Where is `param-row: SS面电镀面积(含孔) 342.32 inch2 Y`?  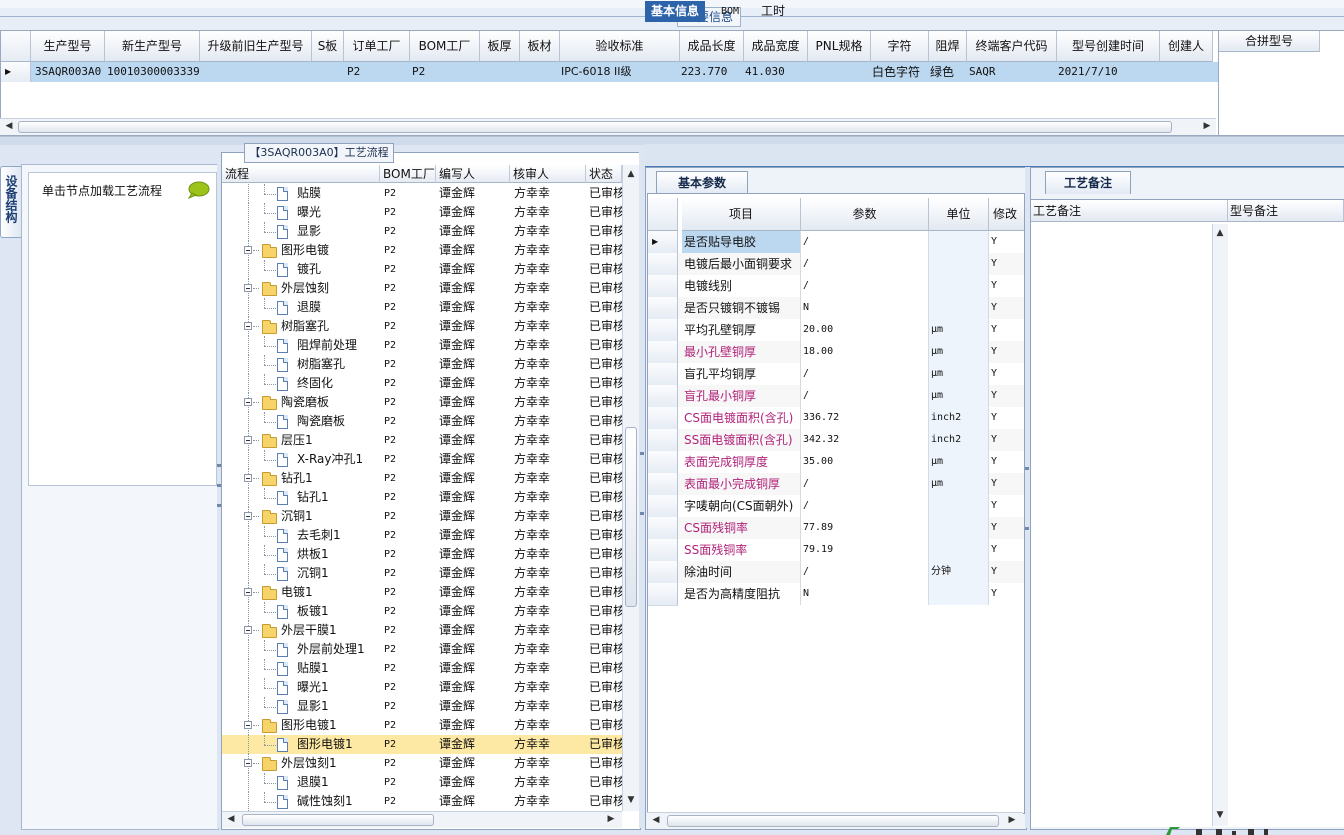 param-row: SS面电镀面积(含孔) 342.32 inch2 Y is located at coordinates (836, 440).